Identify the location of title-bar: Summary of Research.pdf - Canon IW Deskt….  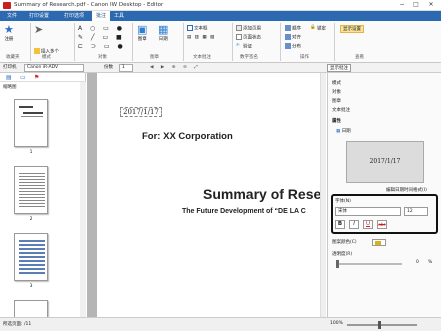
(220, 5).